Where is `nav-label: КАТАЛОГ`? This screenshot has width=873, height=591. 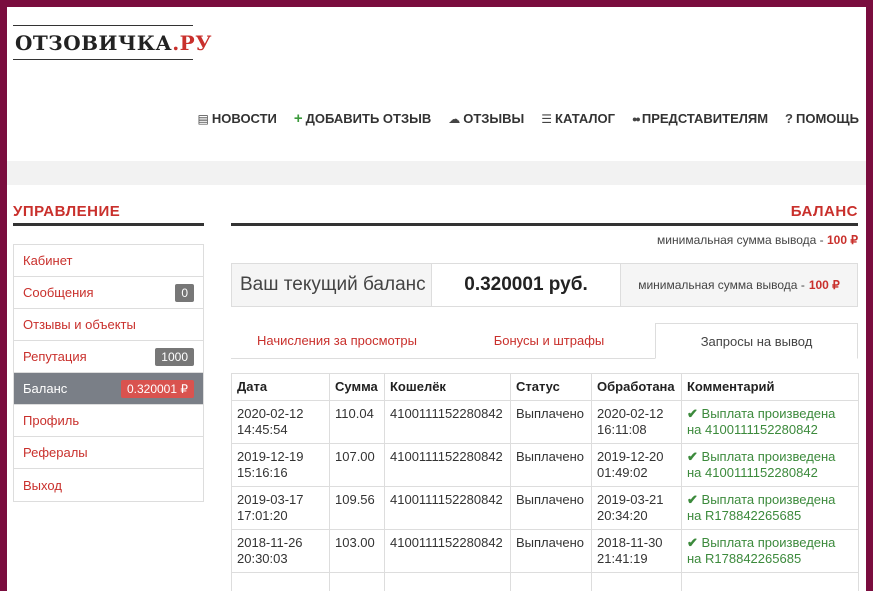 nav-label: КАТАЛОГ is located at coordinates (585, 118).